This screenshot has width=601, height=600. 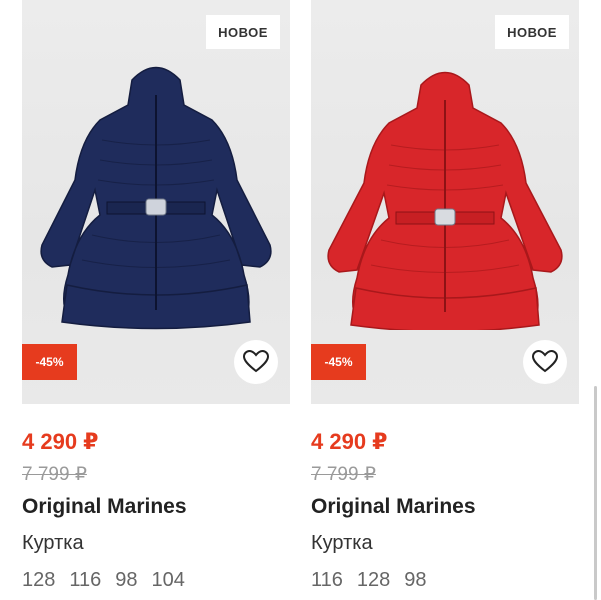 I want to click on size-option: 104, so click(x=168, y=580).